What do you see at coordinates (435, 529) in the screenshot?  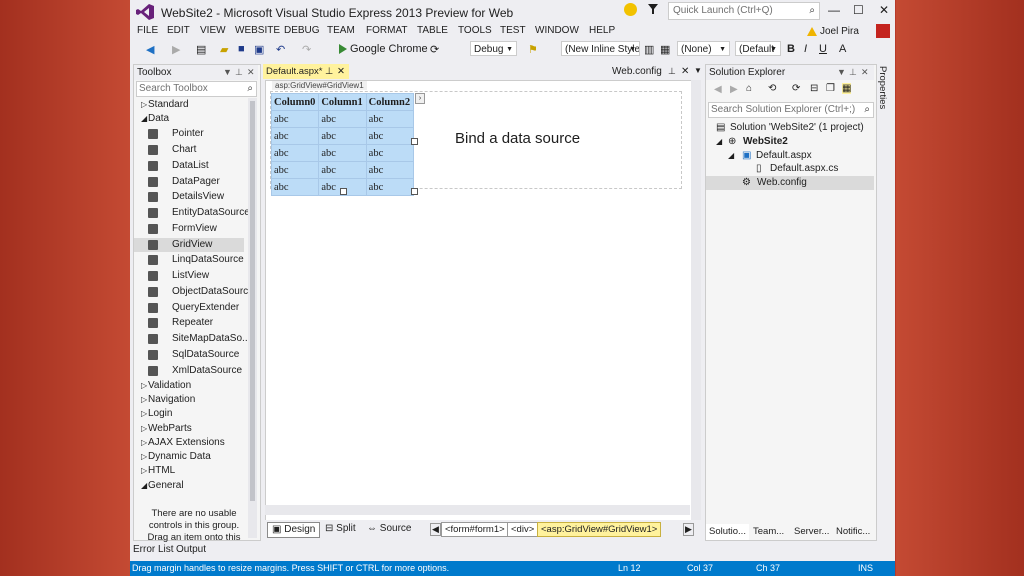 I see `breadcrumb-back-icon: ◀` at bounding box center [435, 529].